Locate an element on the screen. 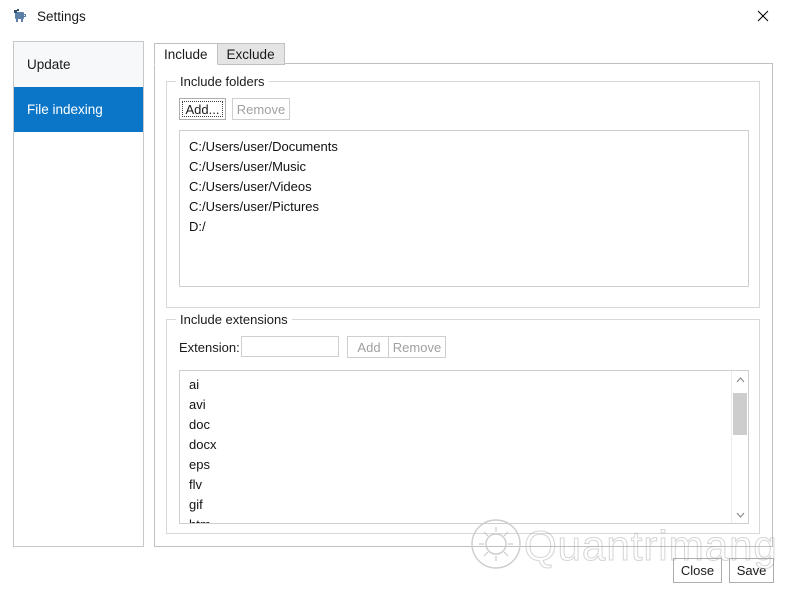  tab-strip: Include Exclude is located at coordinates (219, 53).